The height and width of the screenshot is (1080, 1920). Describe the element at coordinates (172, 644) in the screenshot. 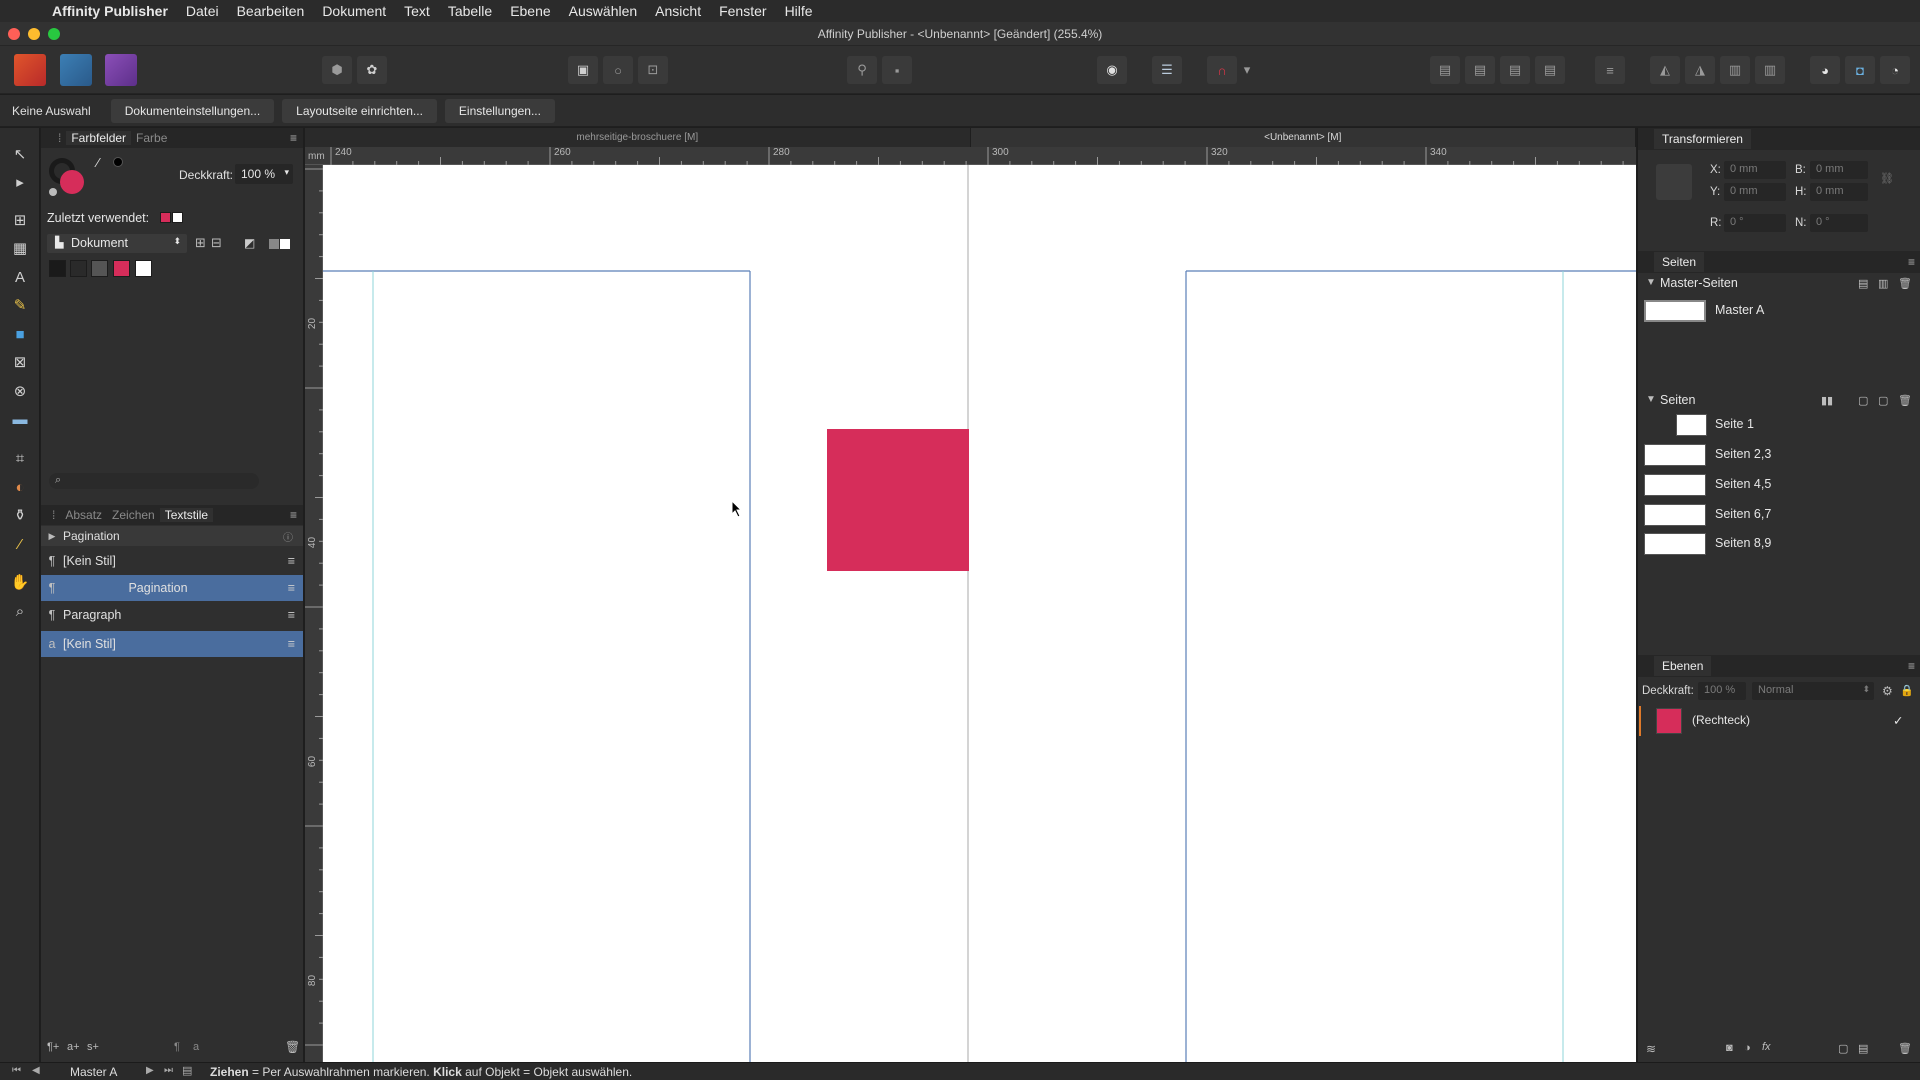

I see `style-row-selected: a [Kein Stil] ≡` at that location.